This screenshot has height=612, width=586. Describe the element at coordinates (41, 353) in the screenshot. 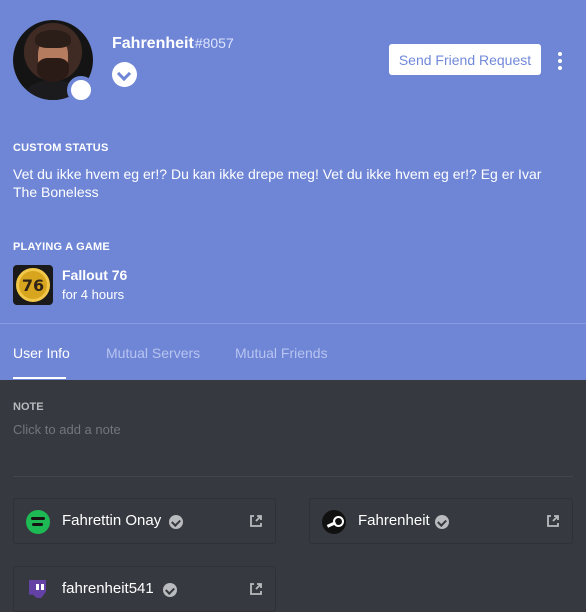

I see `tab-user-info: User Info` at that location.